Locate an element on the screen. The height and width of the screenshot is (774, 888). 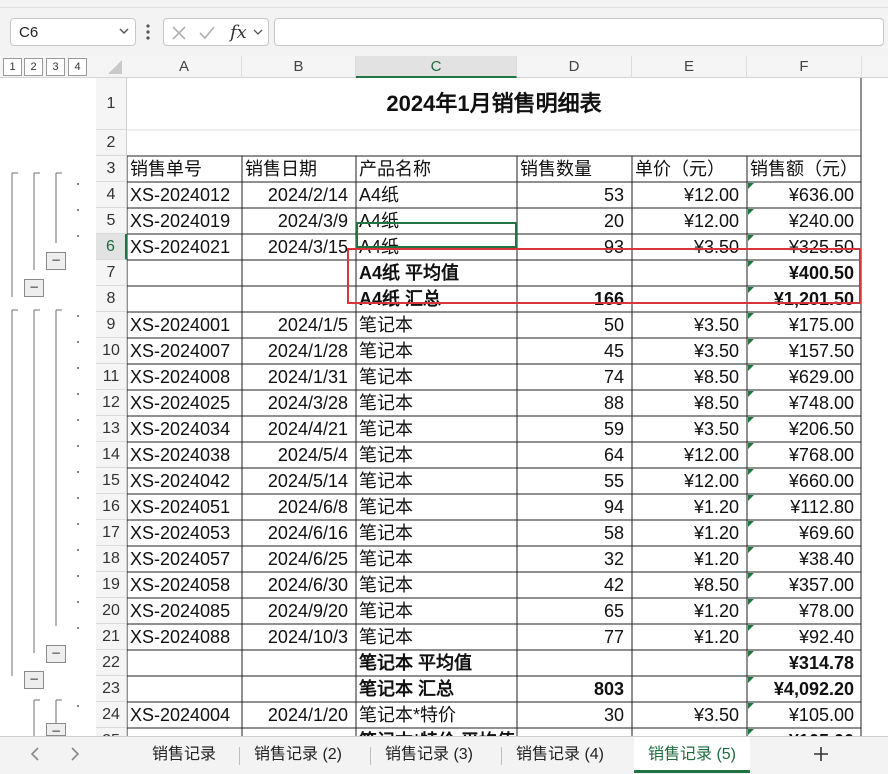
row-header-13: 13 is located at coordinates (111, 429).